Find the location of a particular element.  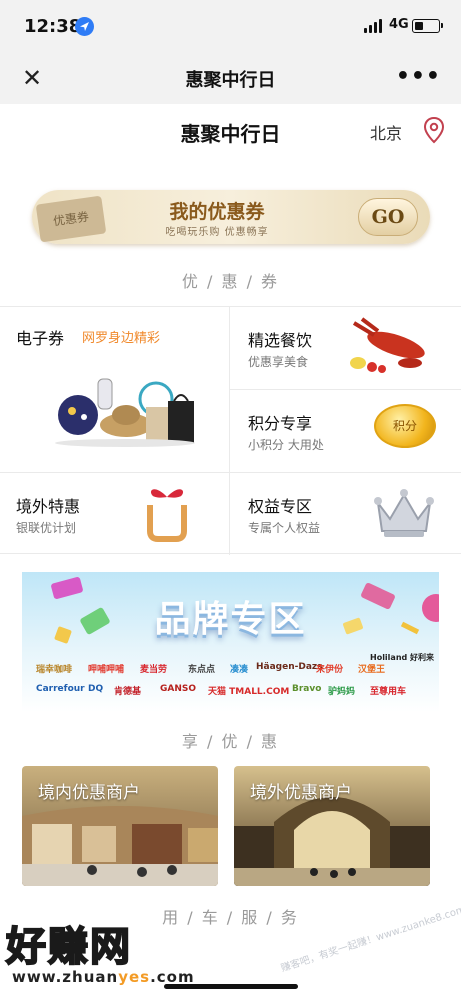

go-button: GO is located at coordinates (388, 217).